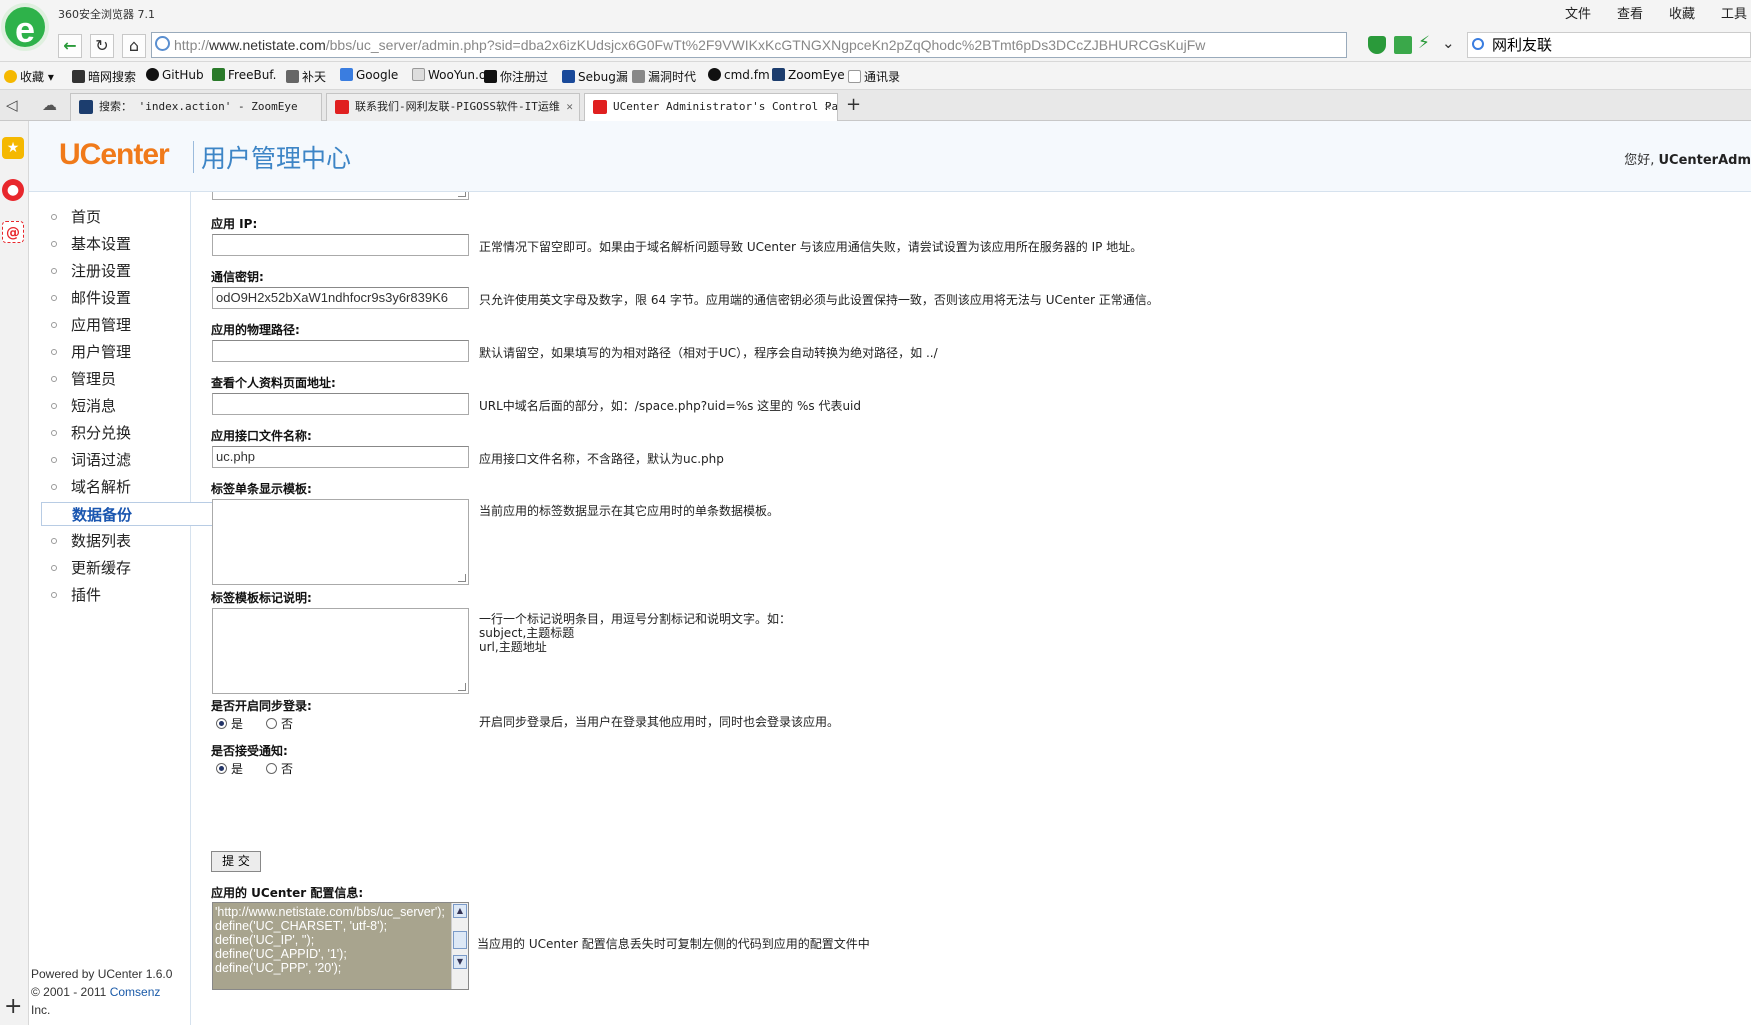 This screenshot has width=1751, height=1025. Describe the element at coordinates (340, 457) in the screenshot. I see `api-file-input: uc.php` at that location.